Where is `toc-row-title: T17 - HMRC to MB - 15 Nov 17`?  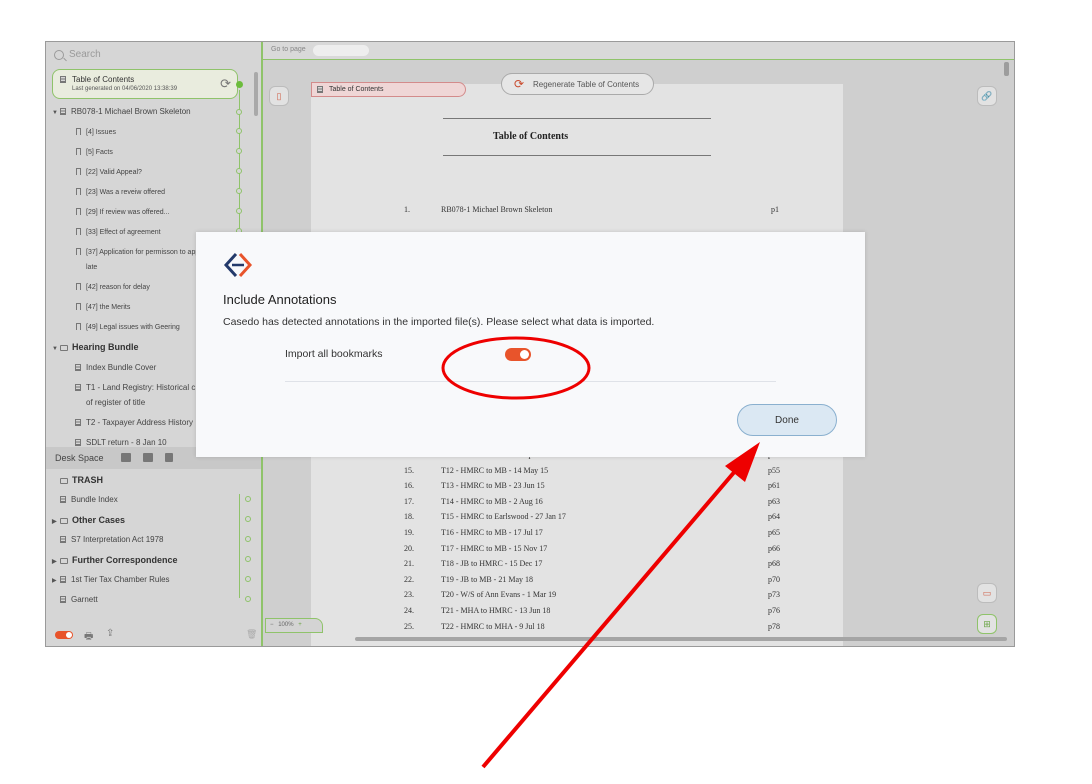
toc-row-title: T17 - HMRC to MB - 15 Nov 17 is located at coordinates (494, 548).